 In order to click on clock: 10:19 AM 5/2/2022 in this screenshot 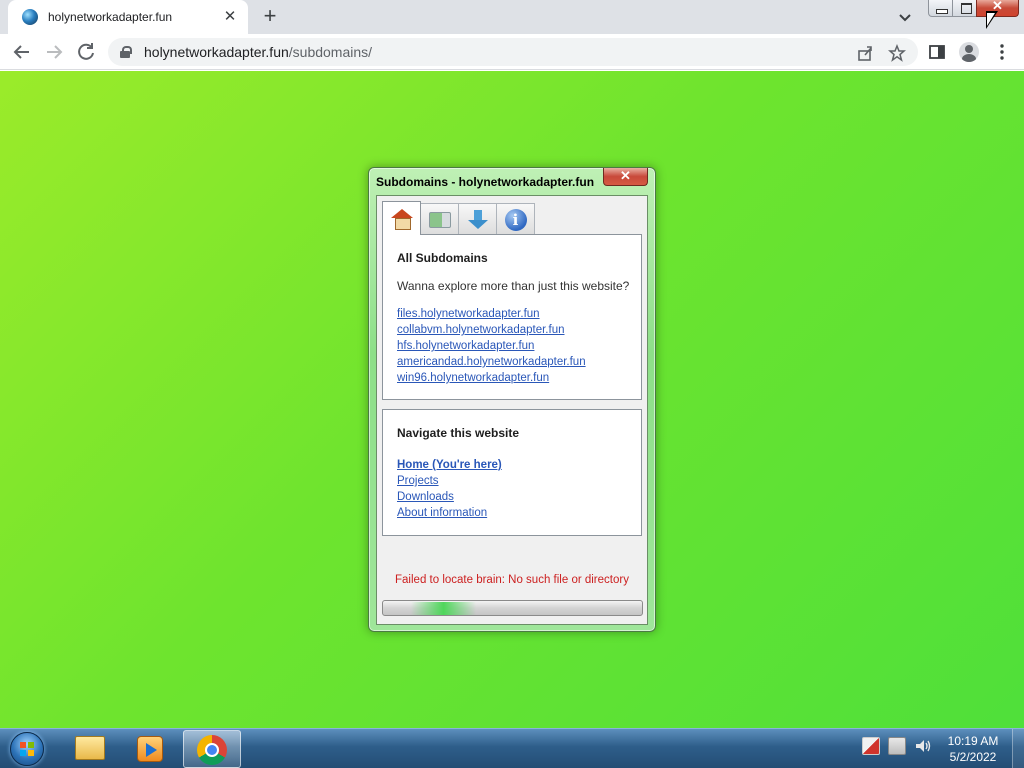, I will do `click(973, 749)`.